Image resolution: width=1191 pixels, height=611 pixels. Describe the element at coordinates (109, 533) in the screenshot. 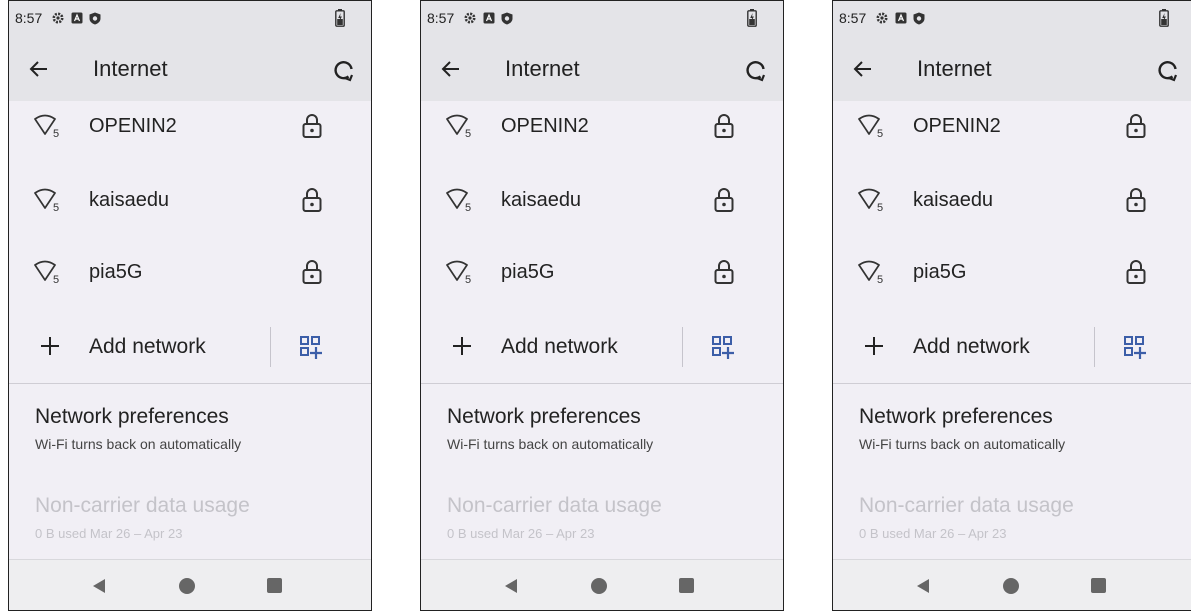

I see `data-usage-subtitle: 0 B used Mar 26 – Apr 23` at that location.